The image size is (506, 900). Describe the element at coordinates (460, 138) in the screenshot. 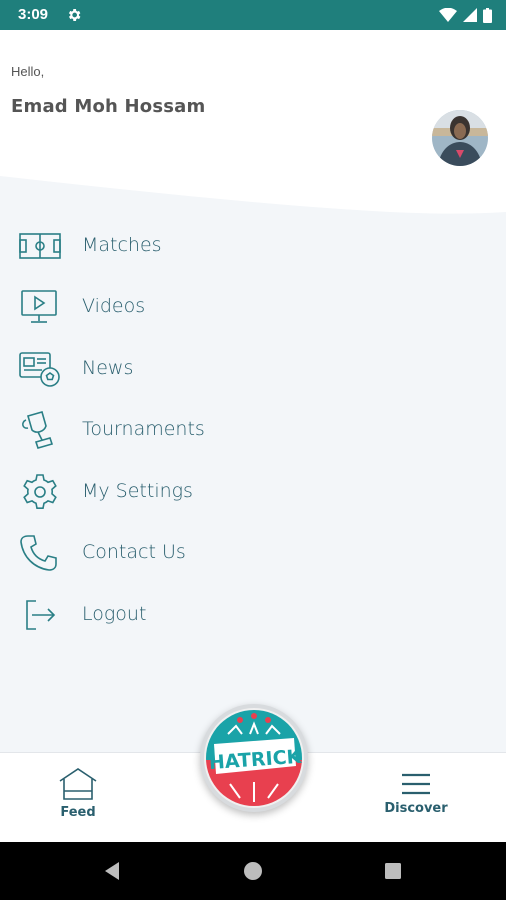

I see `avatar` at that location.